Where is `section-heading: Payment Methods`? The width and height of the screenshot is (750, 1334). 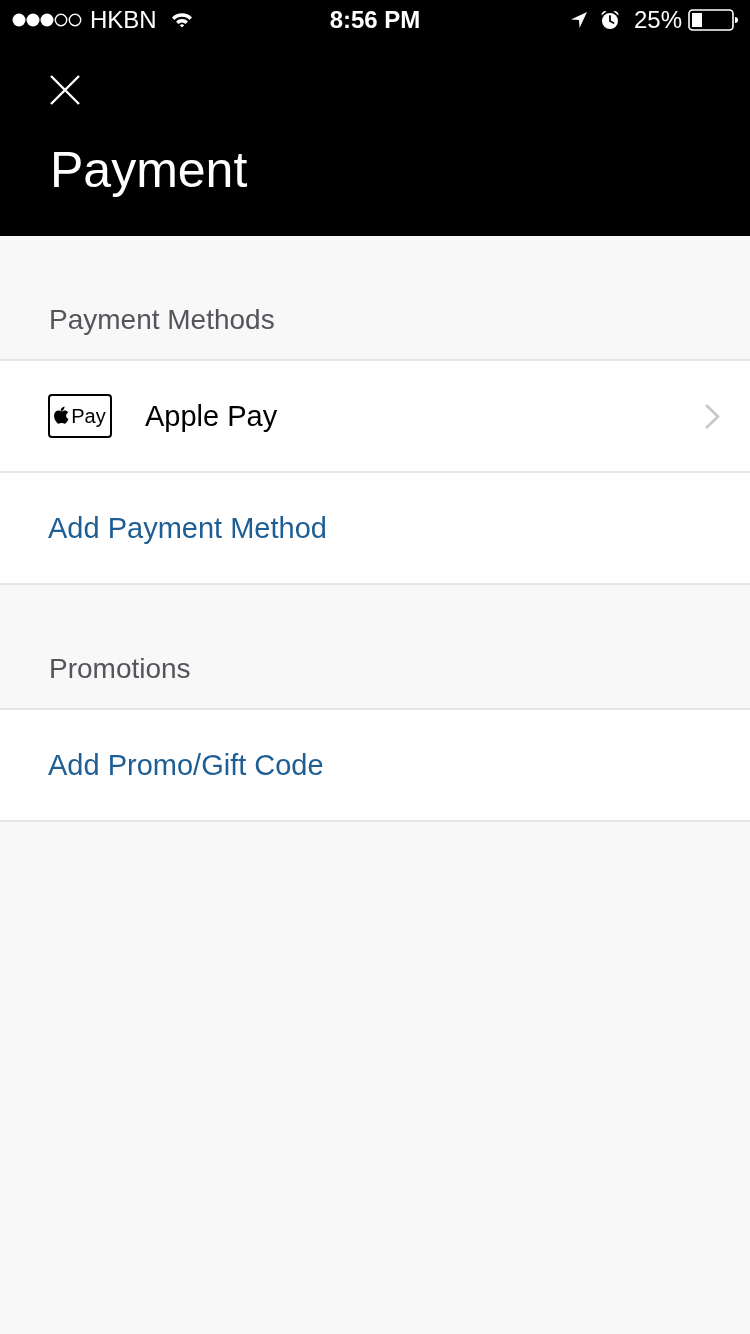
section-heading: Payment Methods is located at coordinates (162, 320).